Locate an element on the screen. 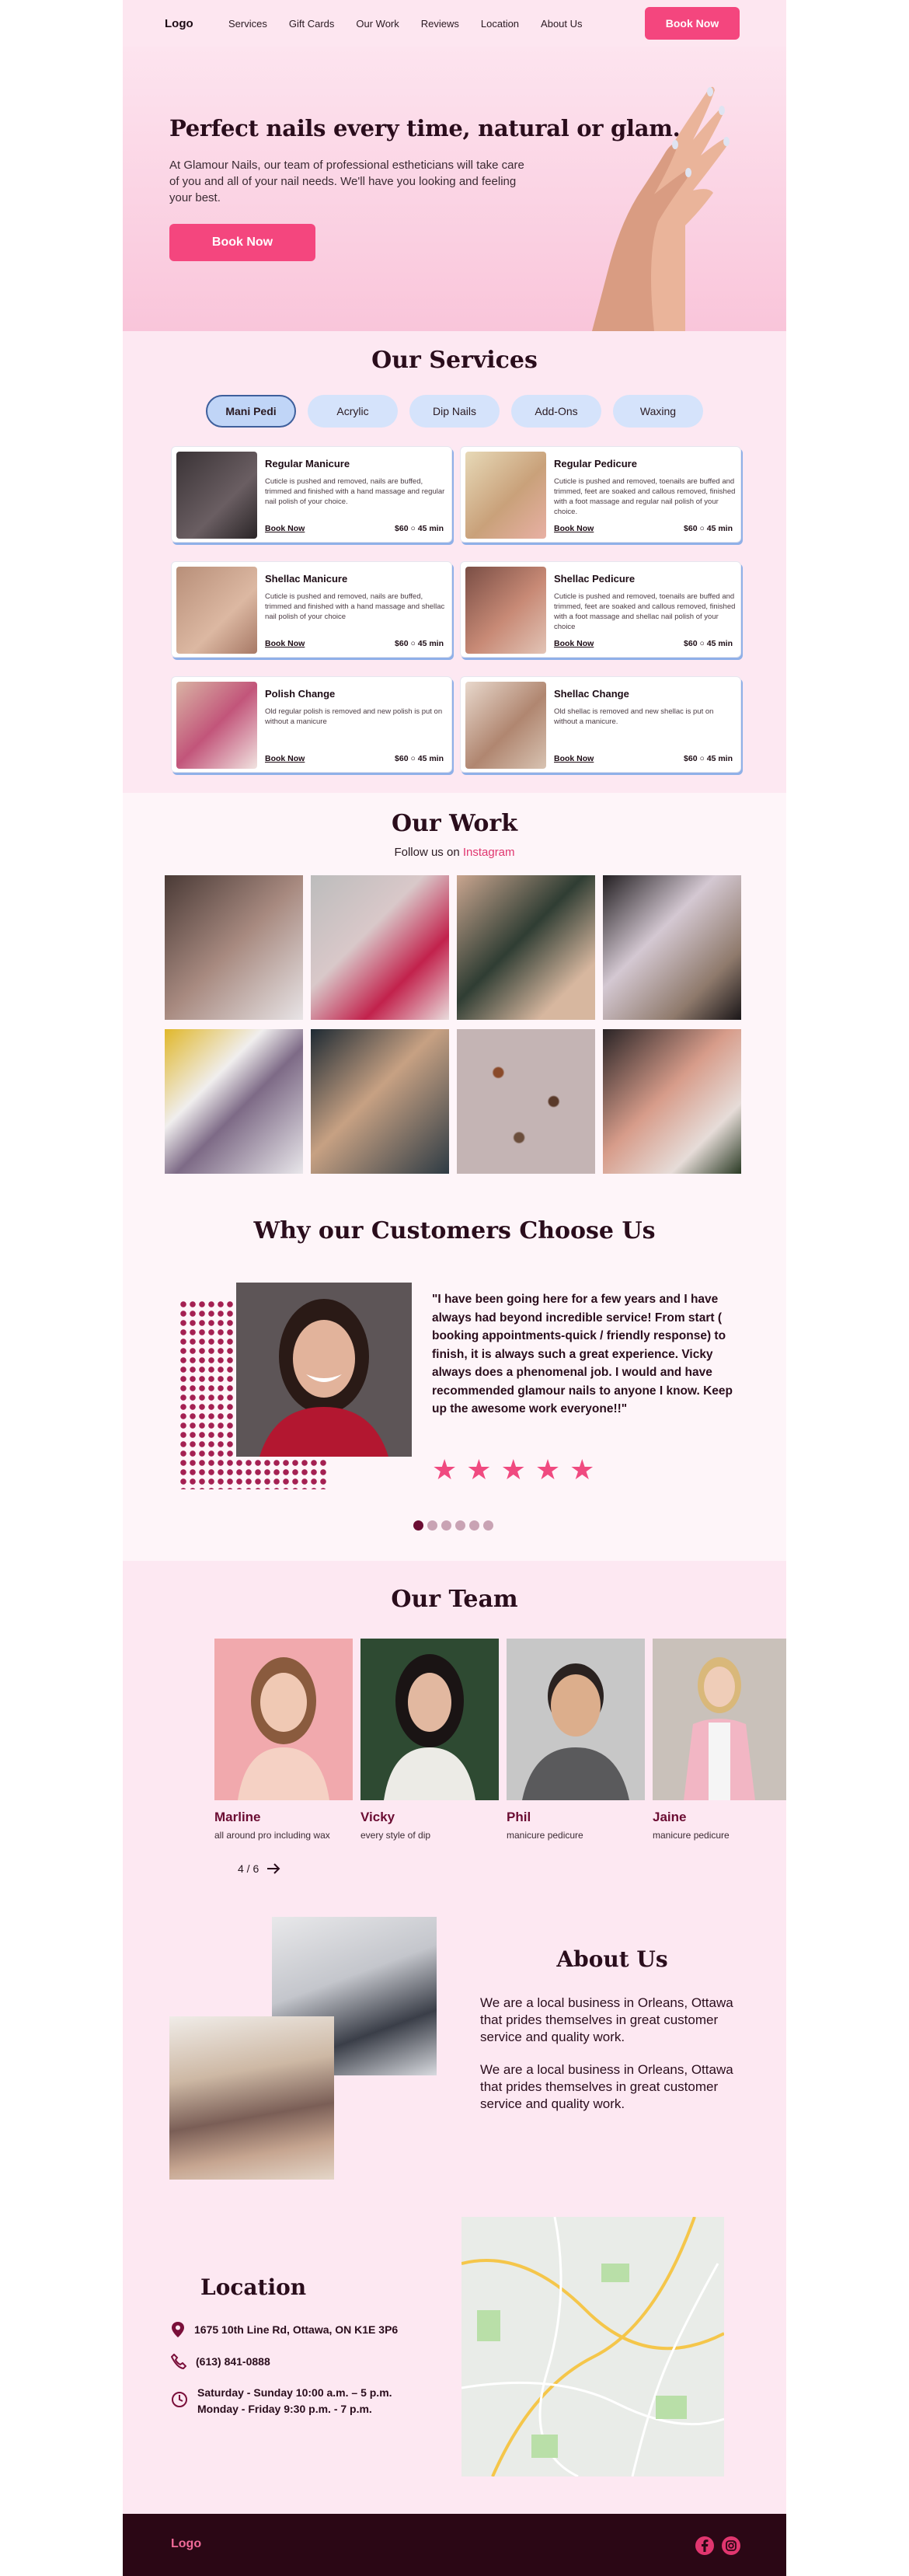 The height and width of the screenshot is (2576, 909). tab-add-ons: Add-Ons is located at coordinates (556, 412).